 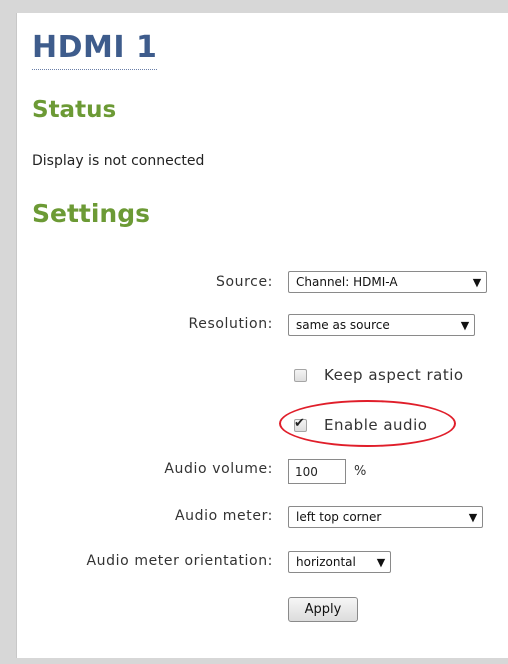 I want to click on status-text: Display is not connected, so click(x=118, y=161).